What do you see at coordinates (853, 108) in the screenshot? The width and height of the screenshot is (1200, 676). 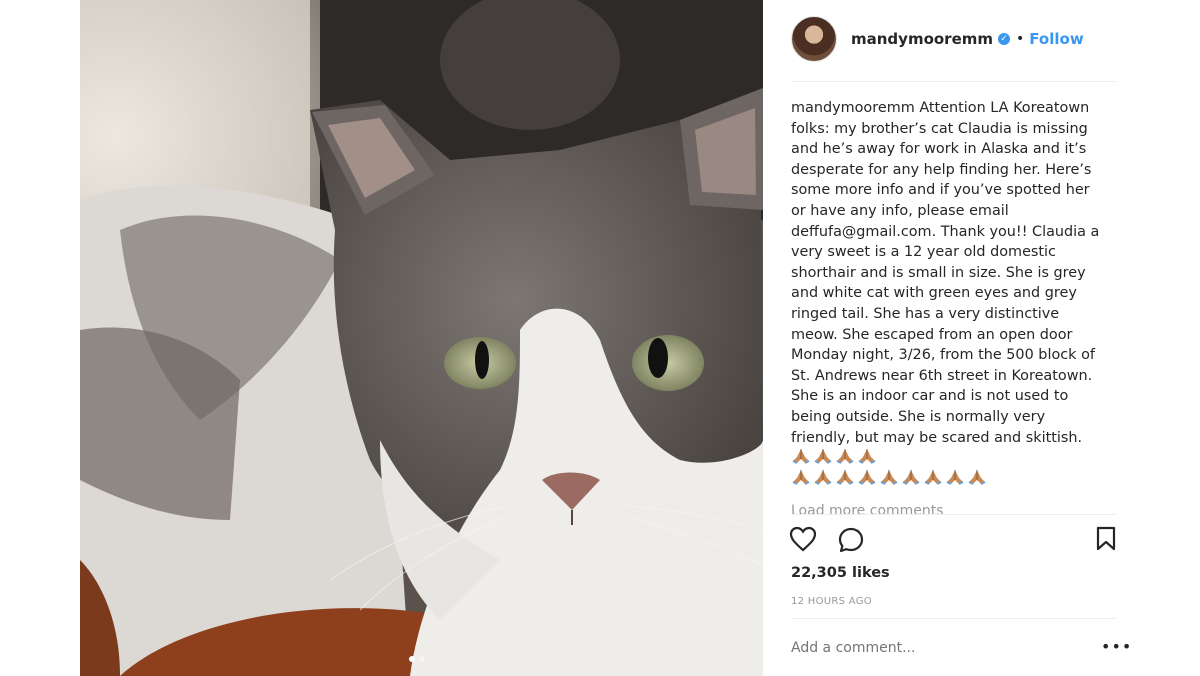 I see `caption-username: mandymooremm` at bounding box center [853, 108].